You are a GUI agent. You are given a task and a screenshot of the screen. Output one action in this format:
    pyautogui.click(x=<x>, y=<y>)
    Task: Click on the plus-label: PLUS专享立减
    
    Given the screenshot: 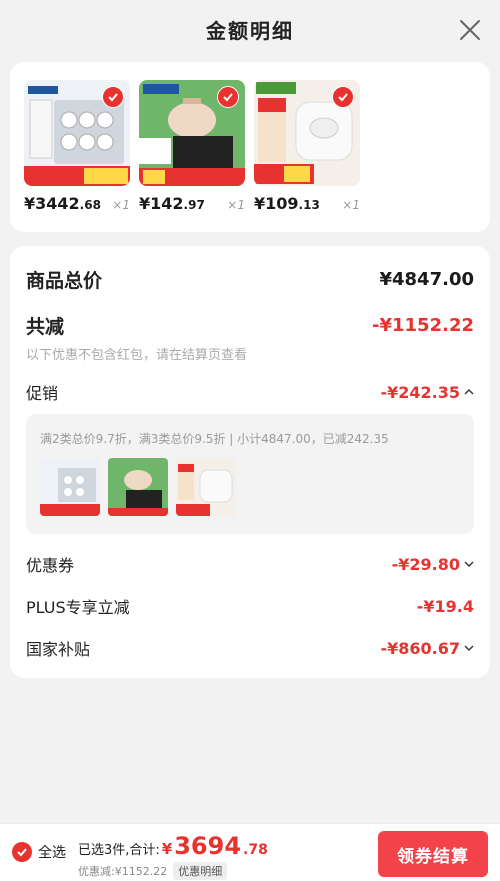 What is the action you would take?
    pyautogui.click(x=78, y=607)
    